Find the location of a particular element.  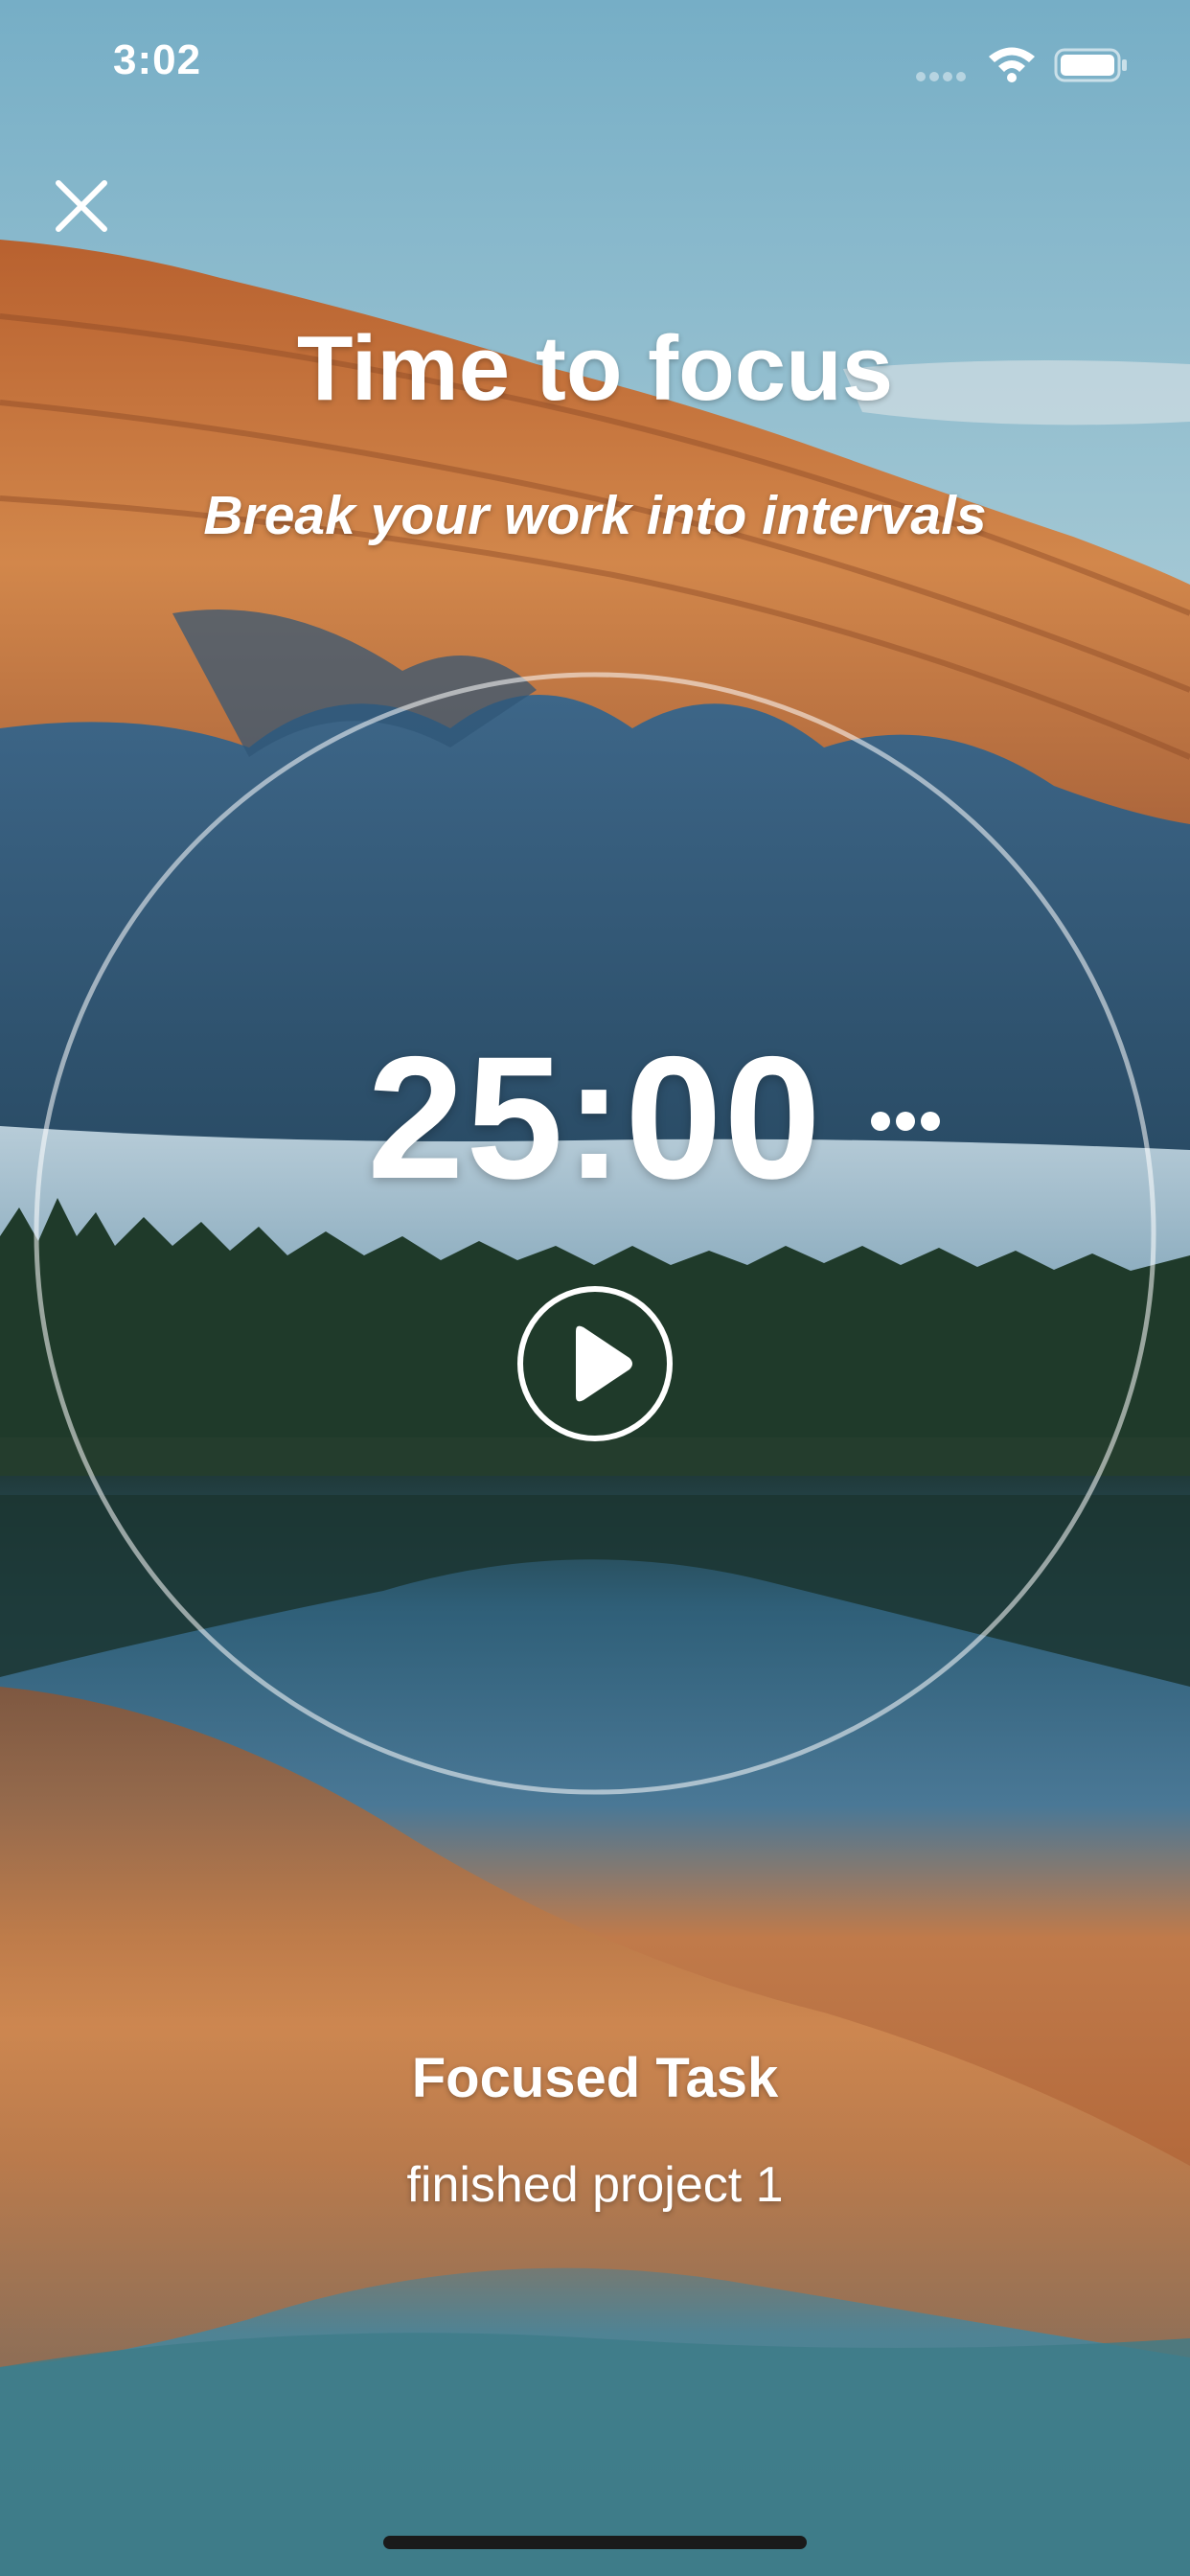

battery-icon is located at coordinates (1092, 67).